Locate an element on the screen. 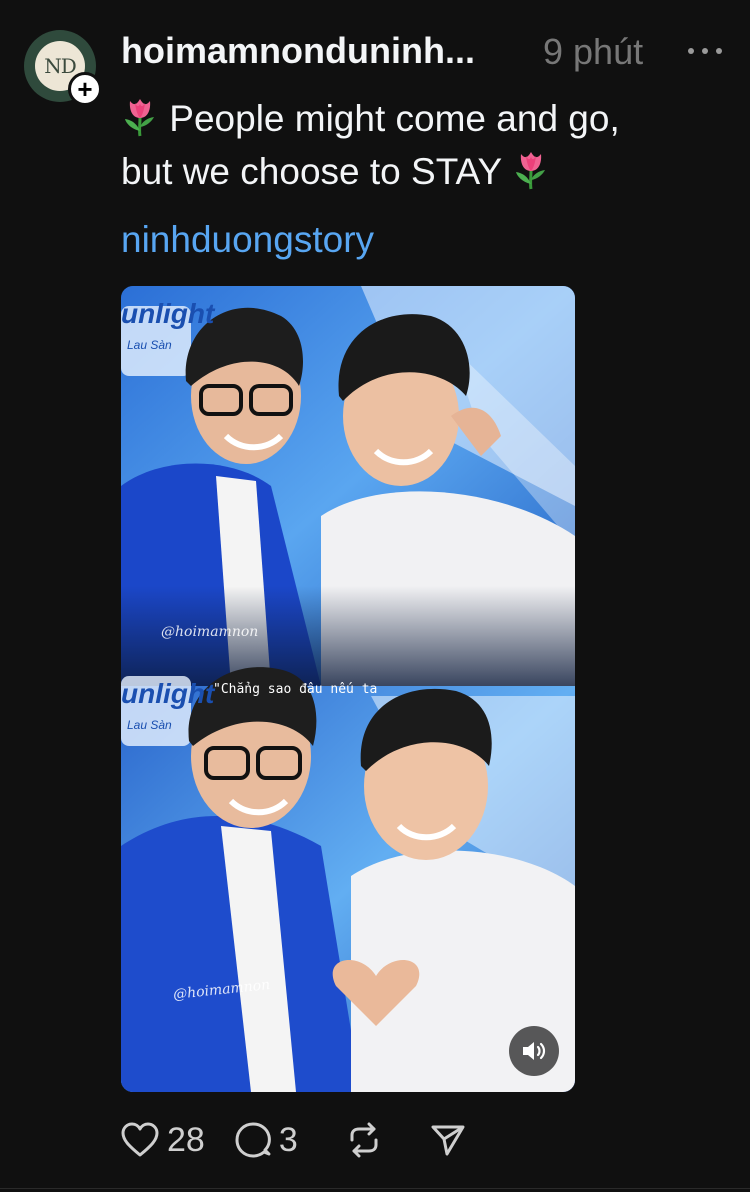  topic-tag: ninhduongstory is located at coordinates (247, 240).